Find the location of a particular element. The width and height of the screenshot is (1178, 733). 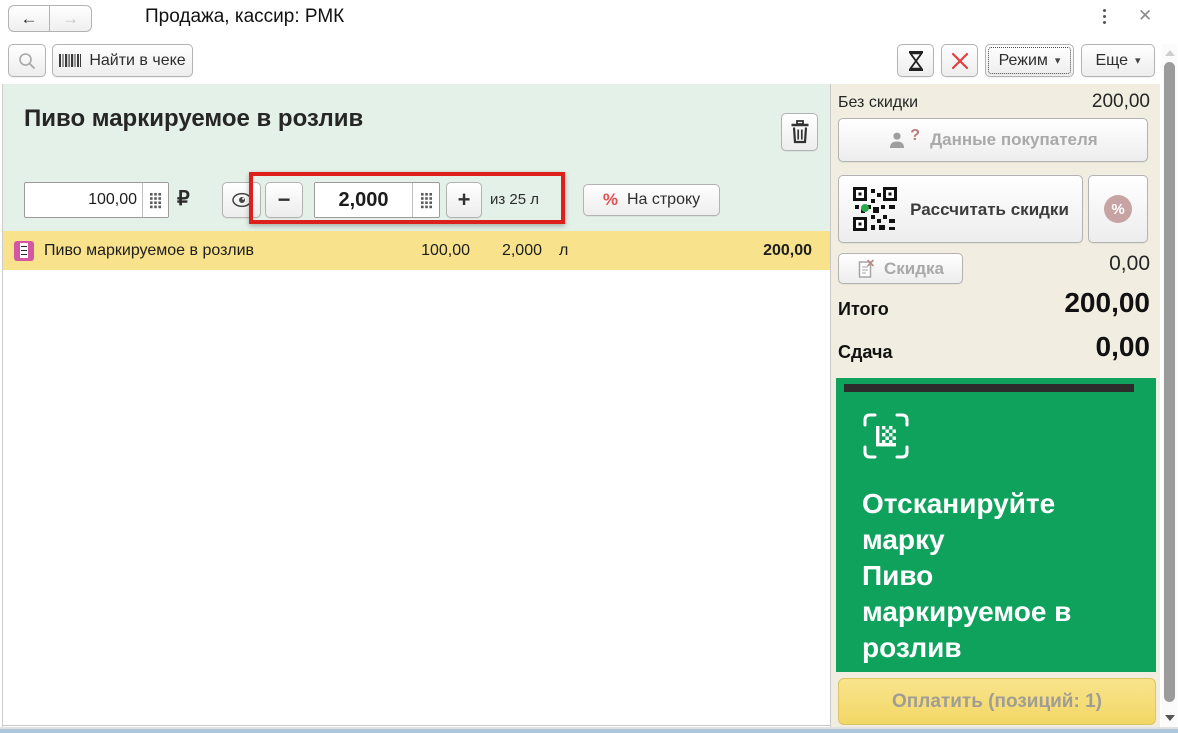

scan-item-name: Пиво маркируемое в розлив is located at coordinates (967, 611).